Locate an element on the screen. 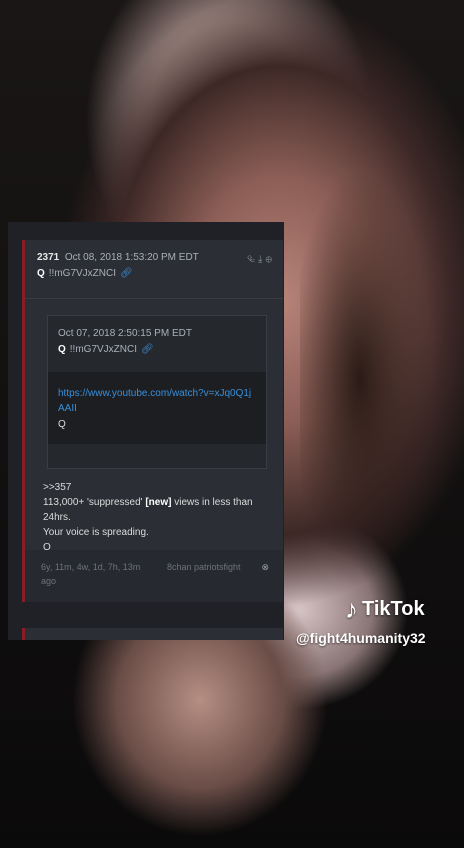  quoted-author-name: Q is located at coordinates (62, 349).